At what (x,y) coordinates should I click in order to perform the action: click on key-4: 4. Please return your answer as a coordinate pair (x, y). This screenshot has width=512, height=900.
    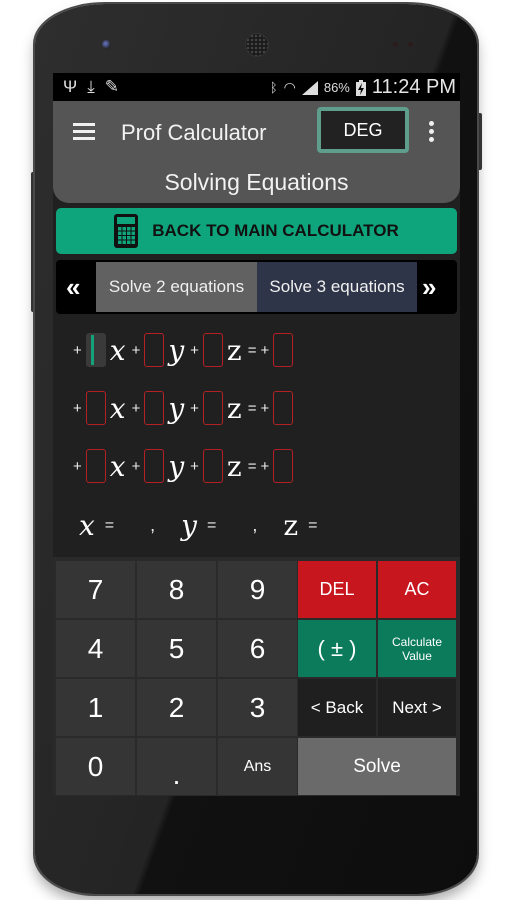
    Looking at the image, I should click on (95, 648).